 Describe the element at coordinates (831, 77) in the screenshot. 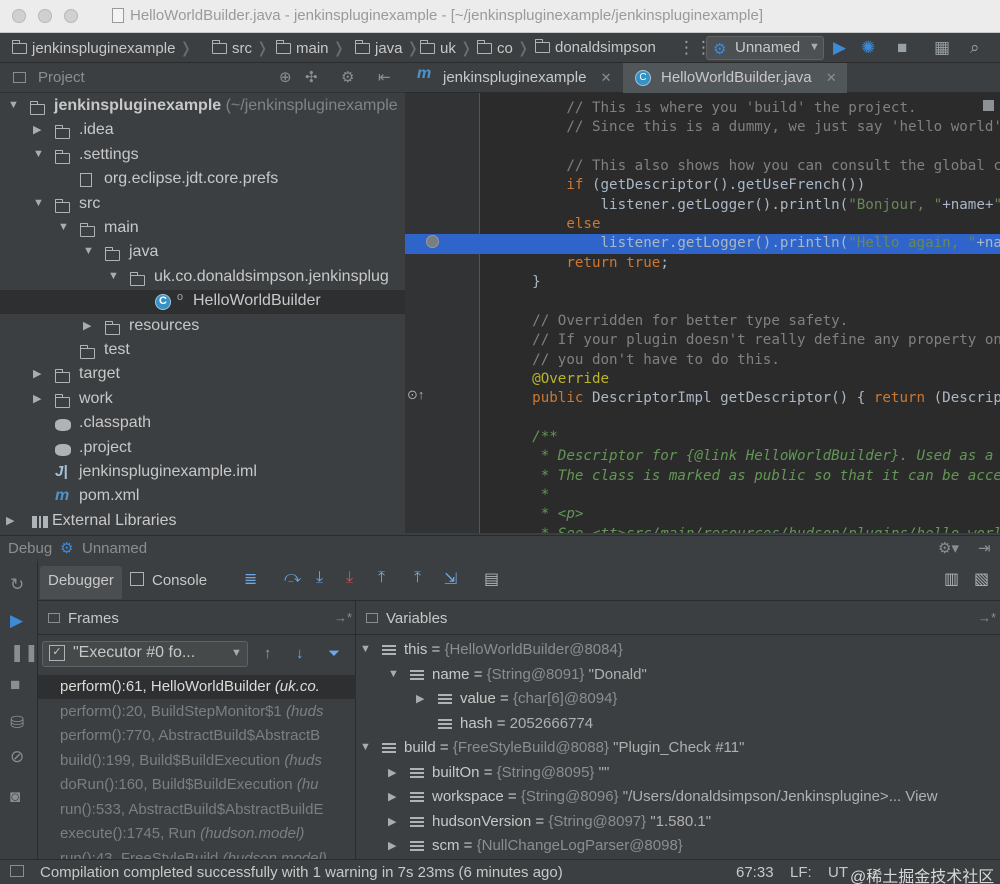

I see `close-tab-icon: ✕` at that location.